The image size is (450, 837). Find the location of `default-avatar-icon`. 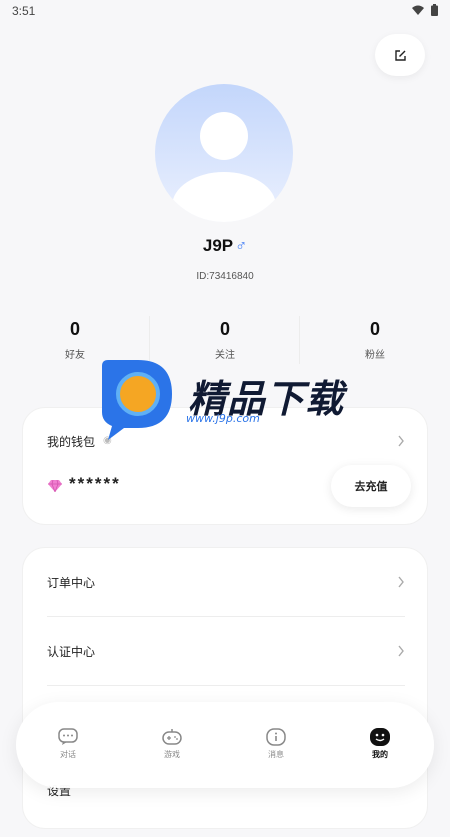

default-avatar-icon is located at coordinates (224, 167).